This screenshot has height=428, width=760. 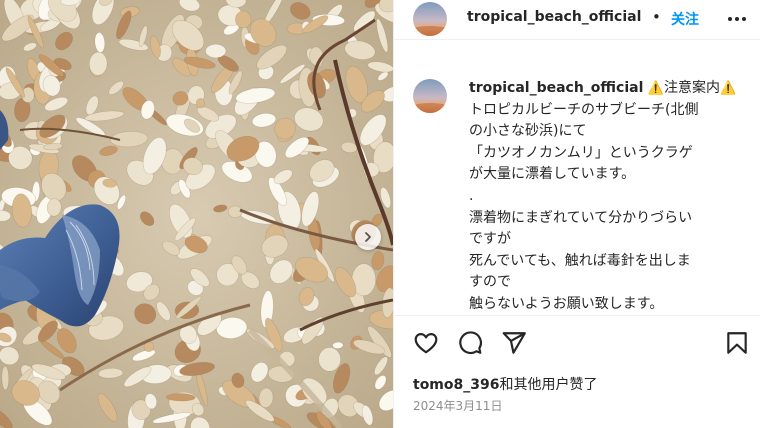 I want to click on follow-button: 关注, so click(x=685, y=19).